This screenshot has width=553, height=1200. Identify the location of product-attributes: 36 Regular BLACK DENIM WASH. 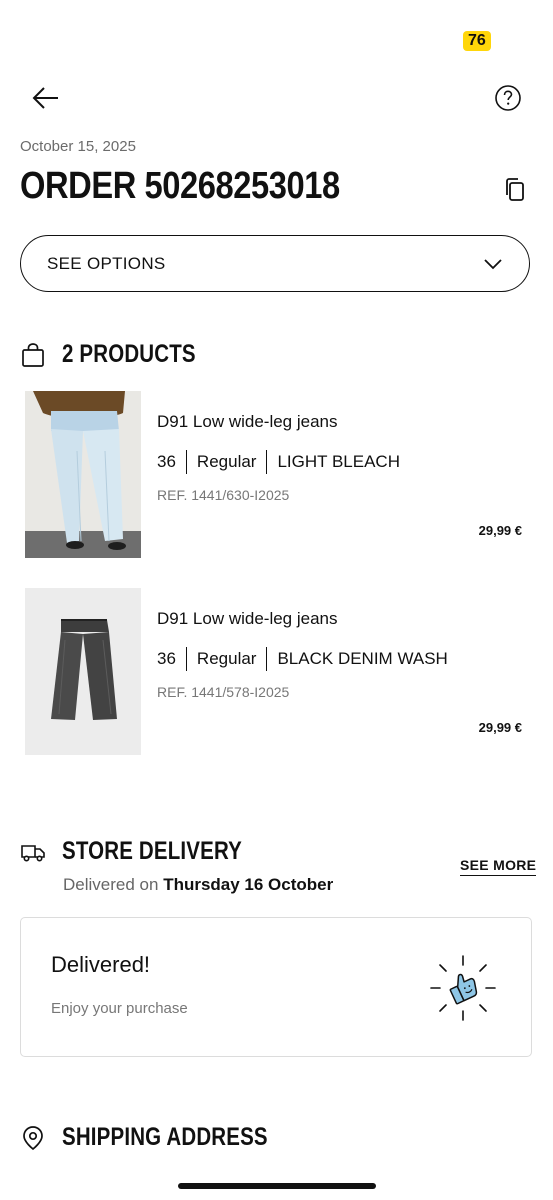
(302, 659).